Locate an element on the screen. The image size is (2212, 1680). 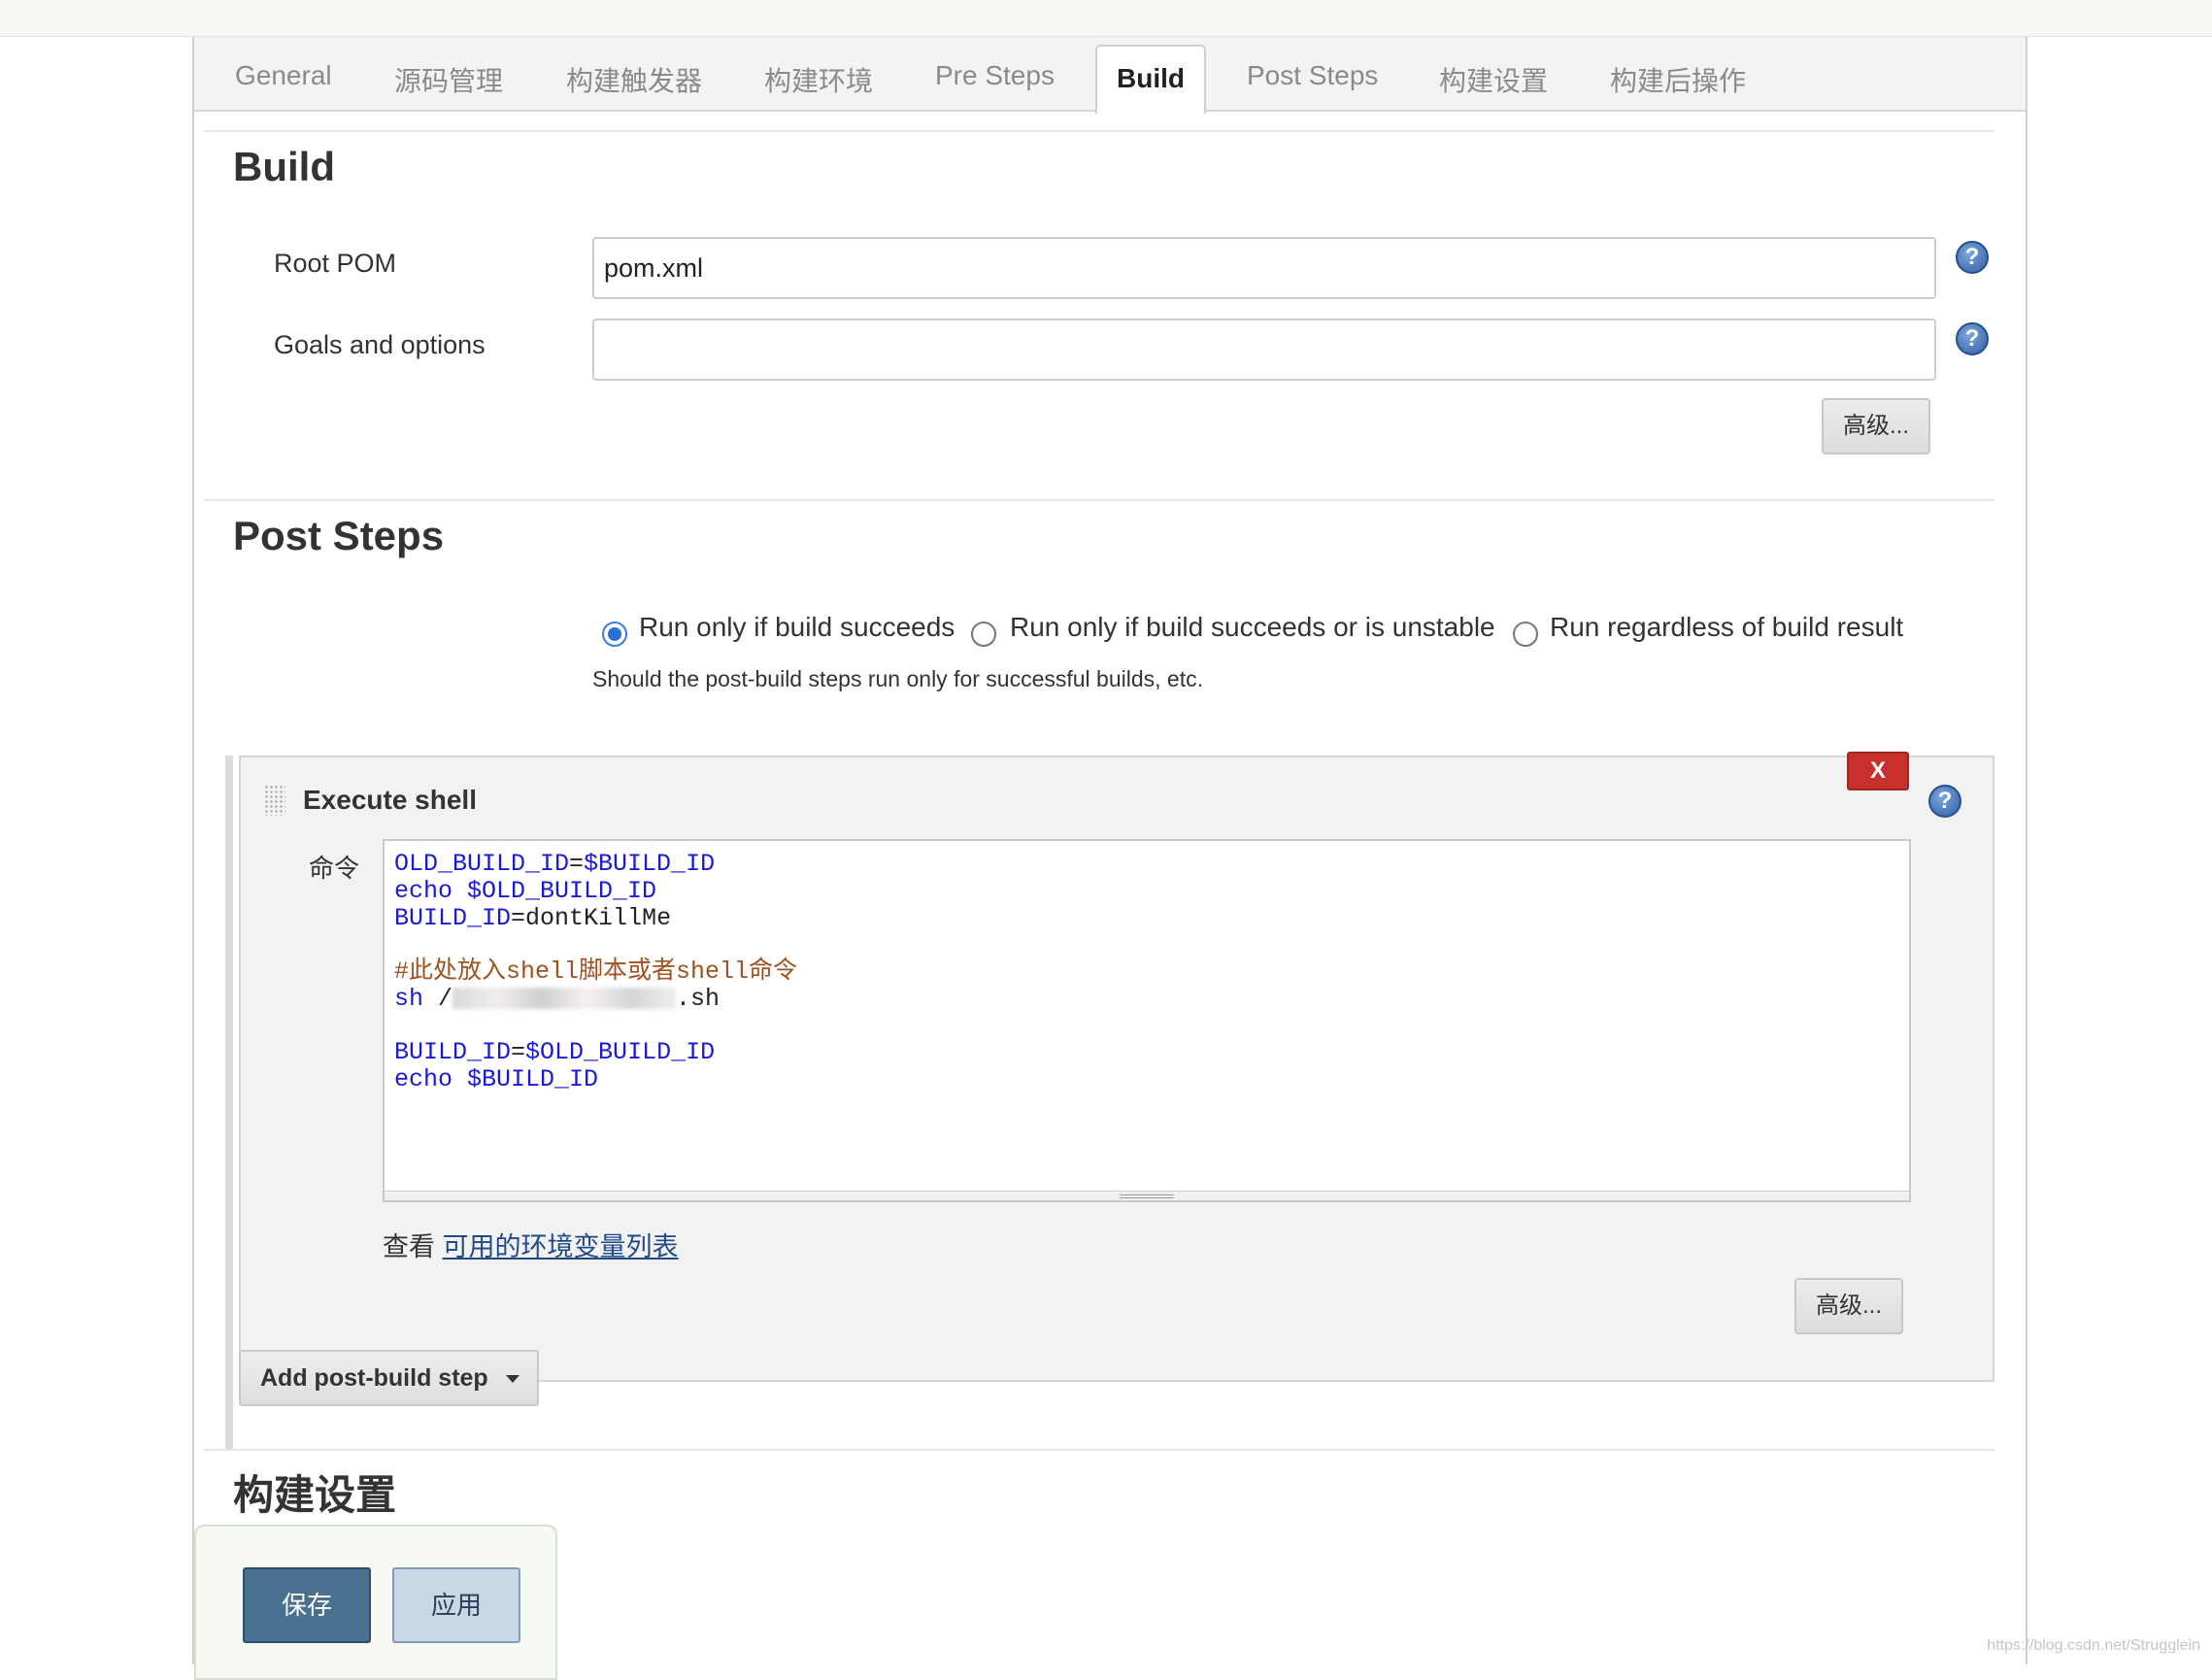
tab-build: Build is located at coordinates (1150, 79).